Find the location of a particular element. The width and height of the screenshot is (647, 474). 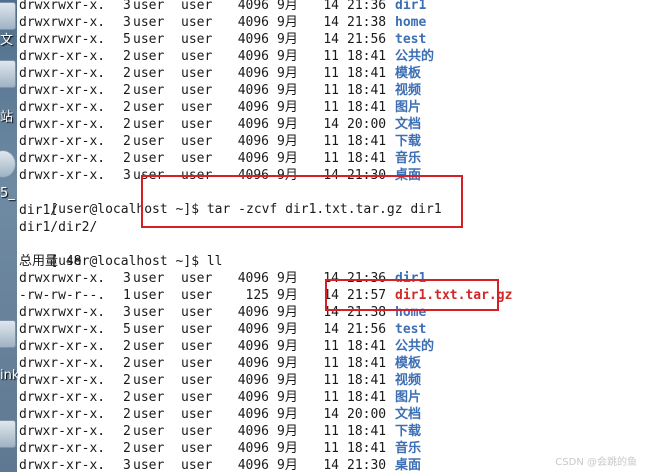

dvd-icon is located at coordinates (8, 164).